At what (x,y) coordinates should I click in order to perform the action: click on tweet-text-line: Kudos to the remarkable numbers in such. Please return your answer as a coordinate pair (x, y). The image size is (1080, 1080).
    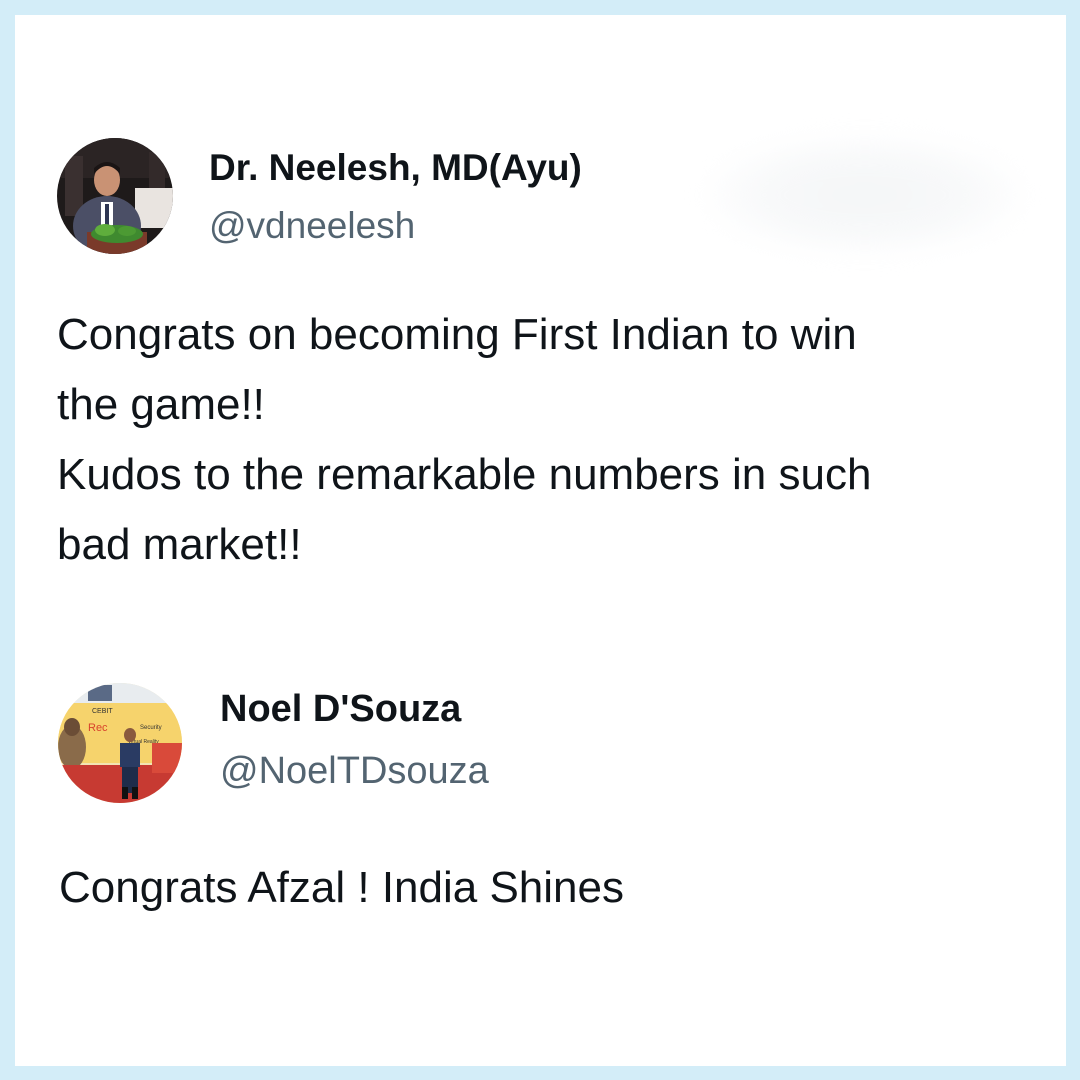
    Looking at the image, I should click on (464, 474).